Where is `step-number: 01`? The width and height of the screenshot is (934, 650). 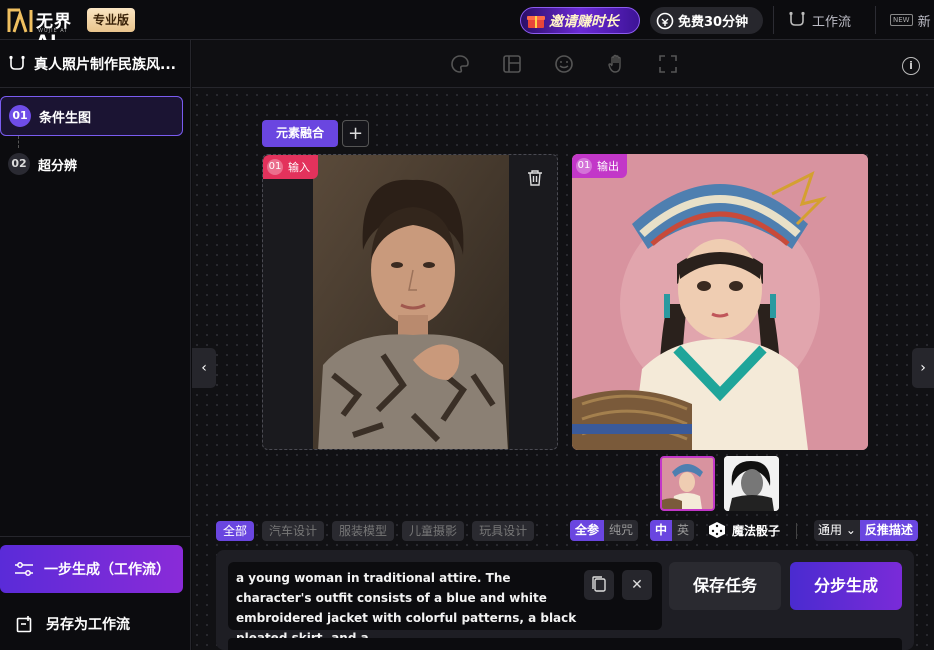
step-number: 01 is located at coordinates (20, 116).